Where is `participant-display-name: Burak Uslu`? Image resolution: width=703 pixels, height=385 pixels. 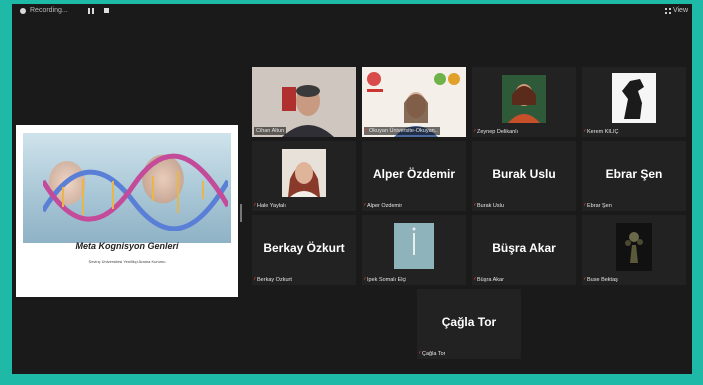
participant-display-name: Burak Uslu is located at coordinates (524, 174).